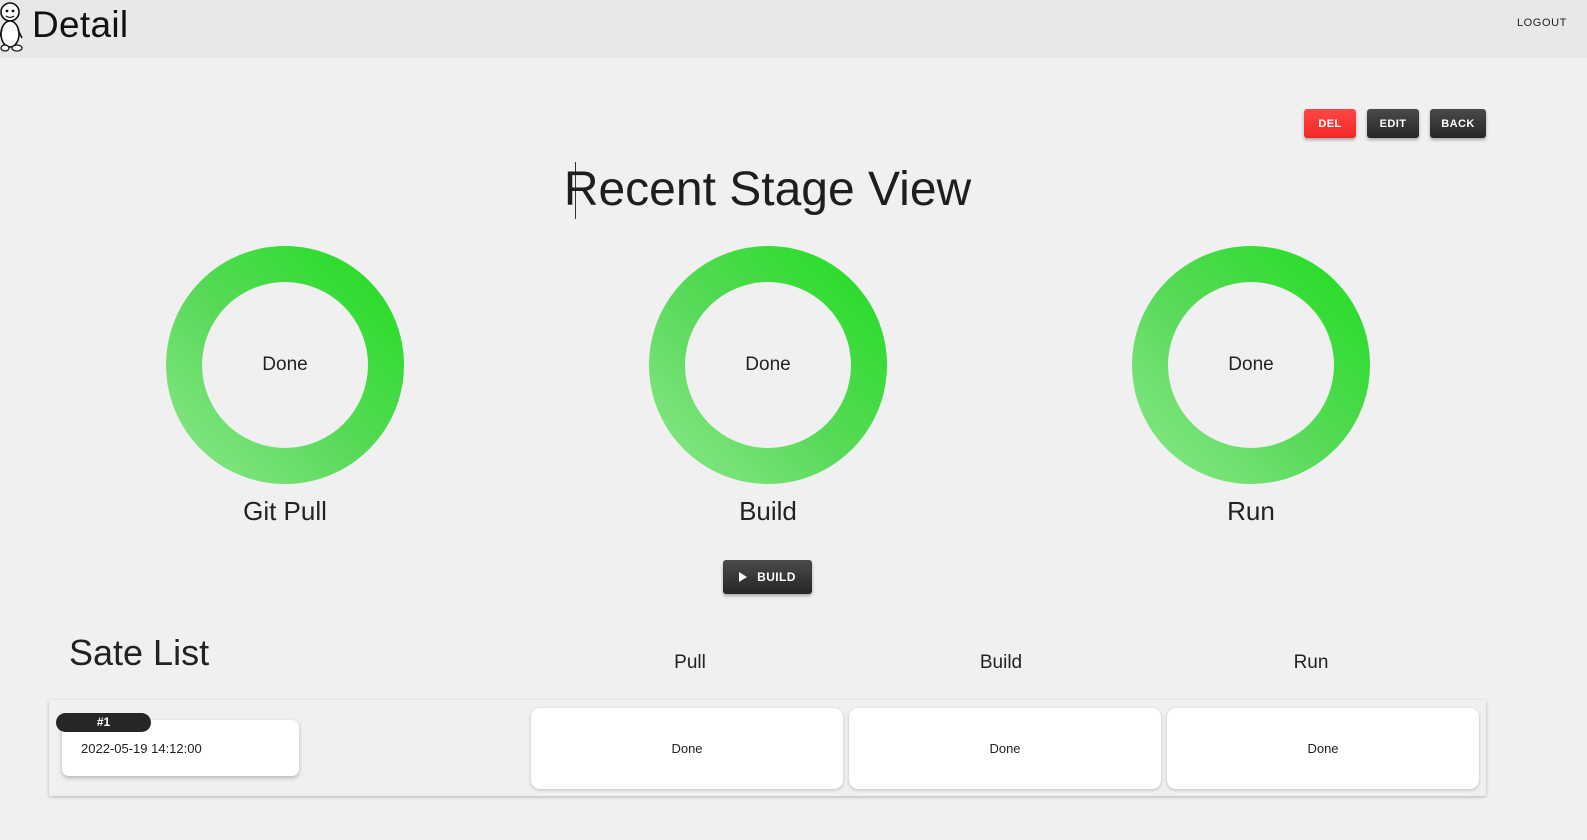  What do you see at coordinates (139, 652) in the screenshot?
I see `stage-list-title: Sate List` at bounding box center [139, 652].